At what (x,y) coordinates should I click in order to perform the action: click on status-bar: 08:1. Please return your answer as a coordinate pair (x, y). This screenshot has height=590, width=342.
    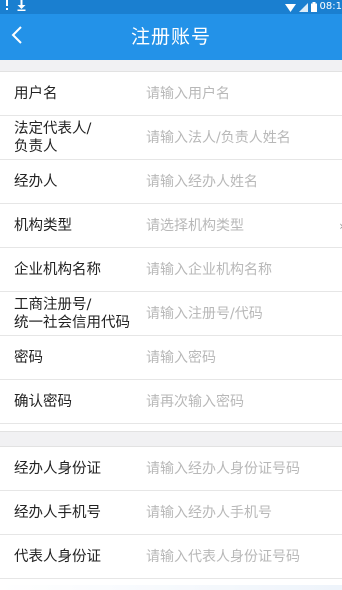
    Looking at the image, I should click on (171, 7).